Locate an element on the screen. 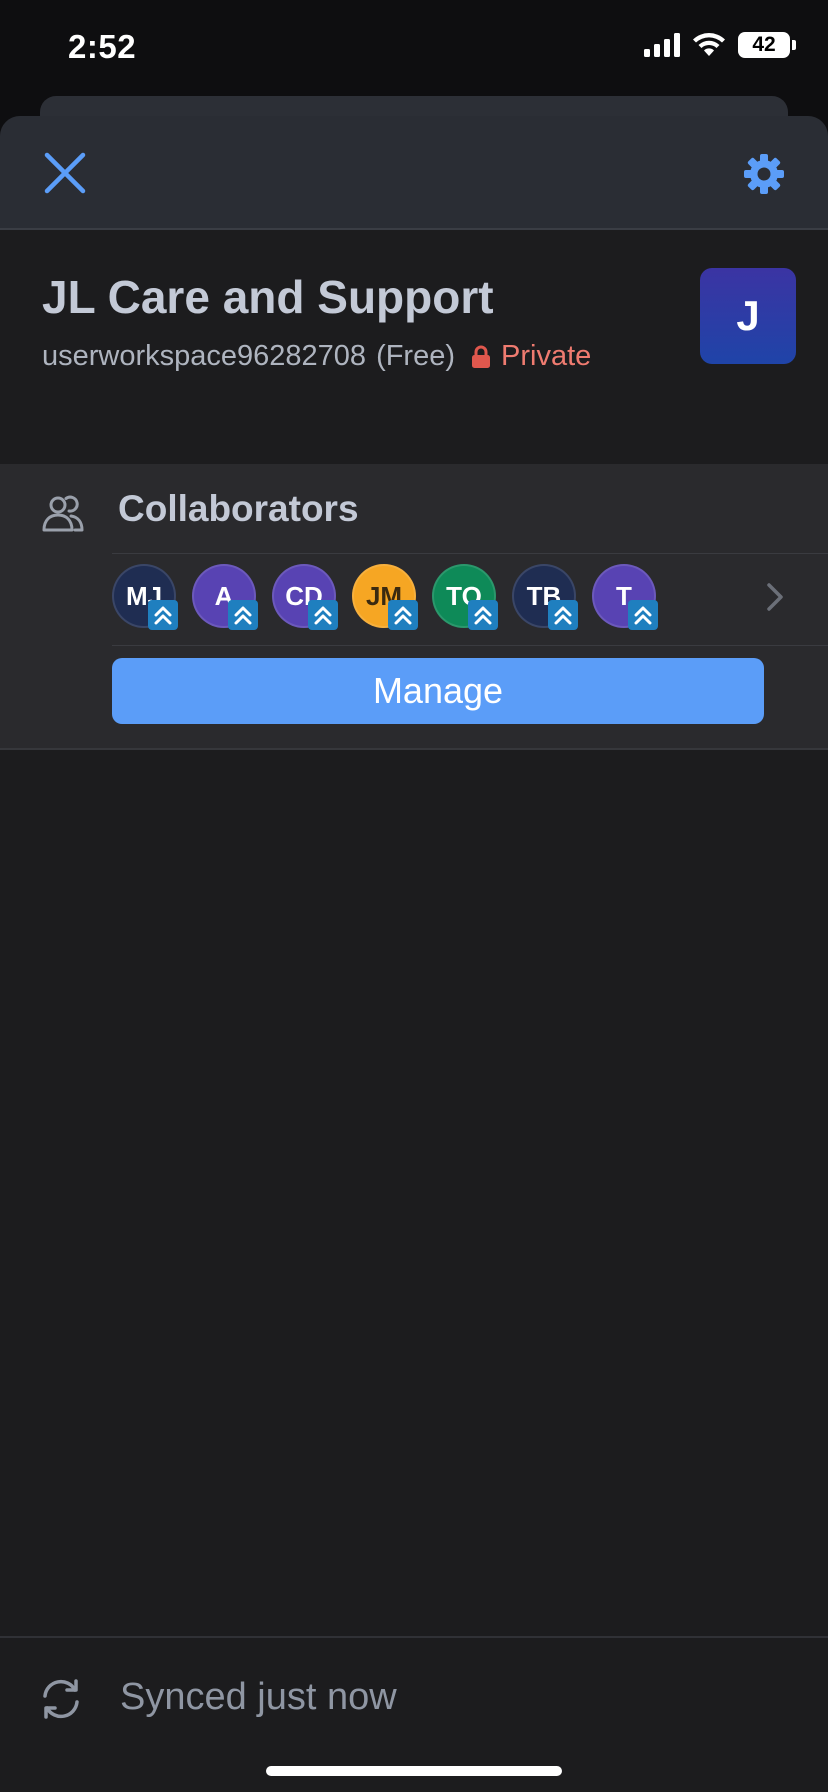 The height and width of the screenshot is (1792, 828). workspace-subtitle: userworkspace96282708 (Free) Private is located at coordinates (316, 356).